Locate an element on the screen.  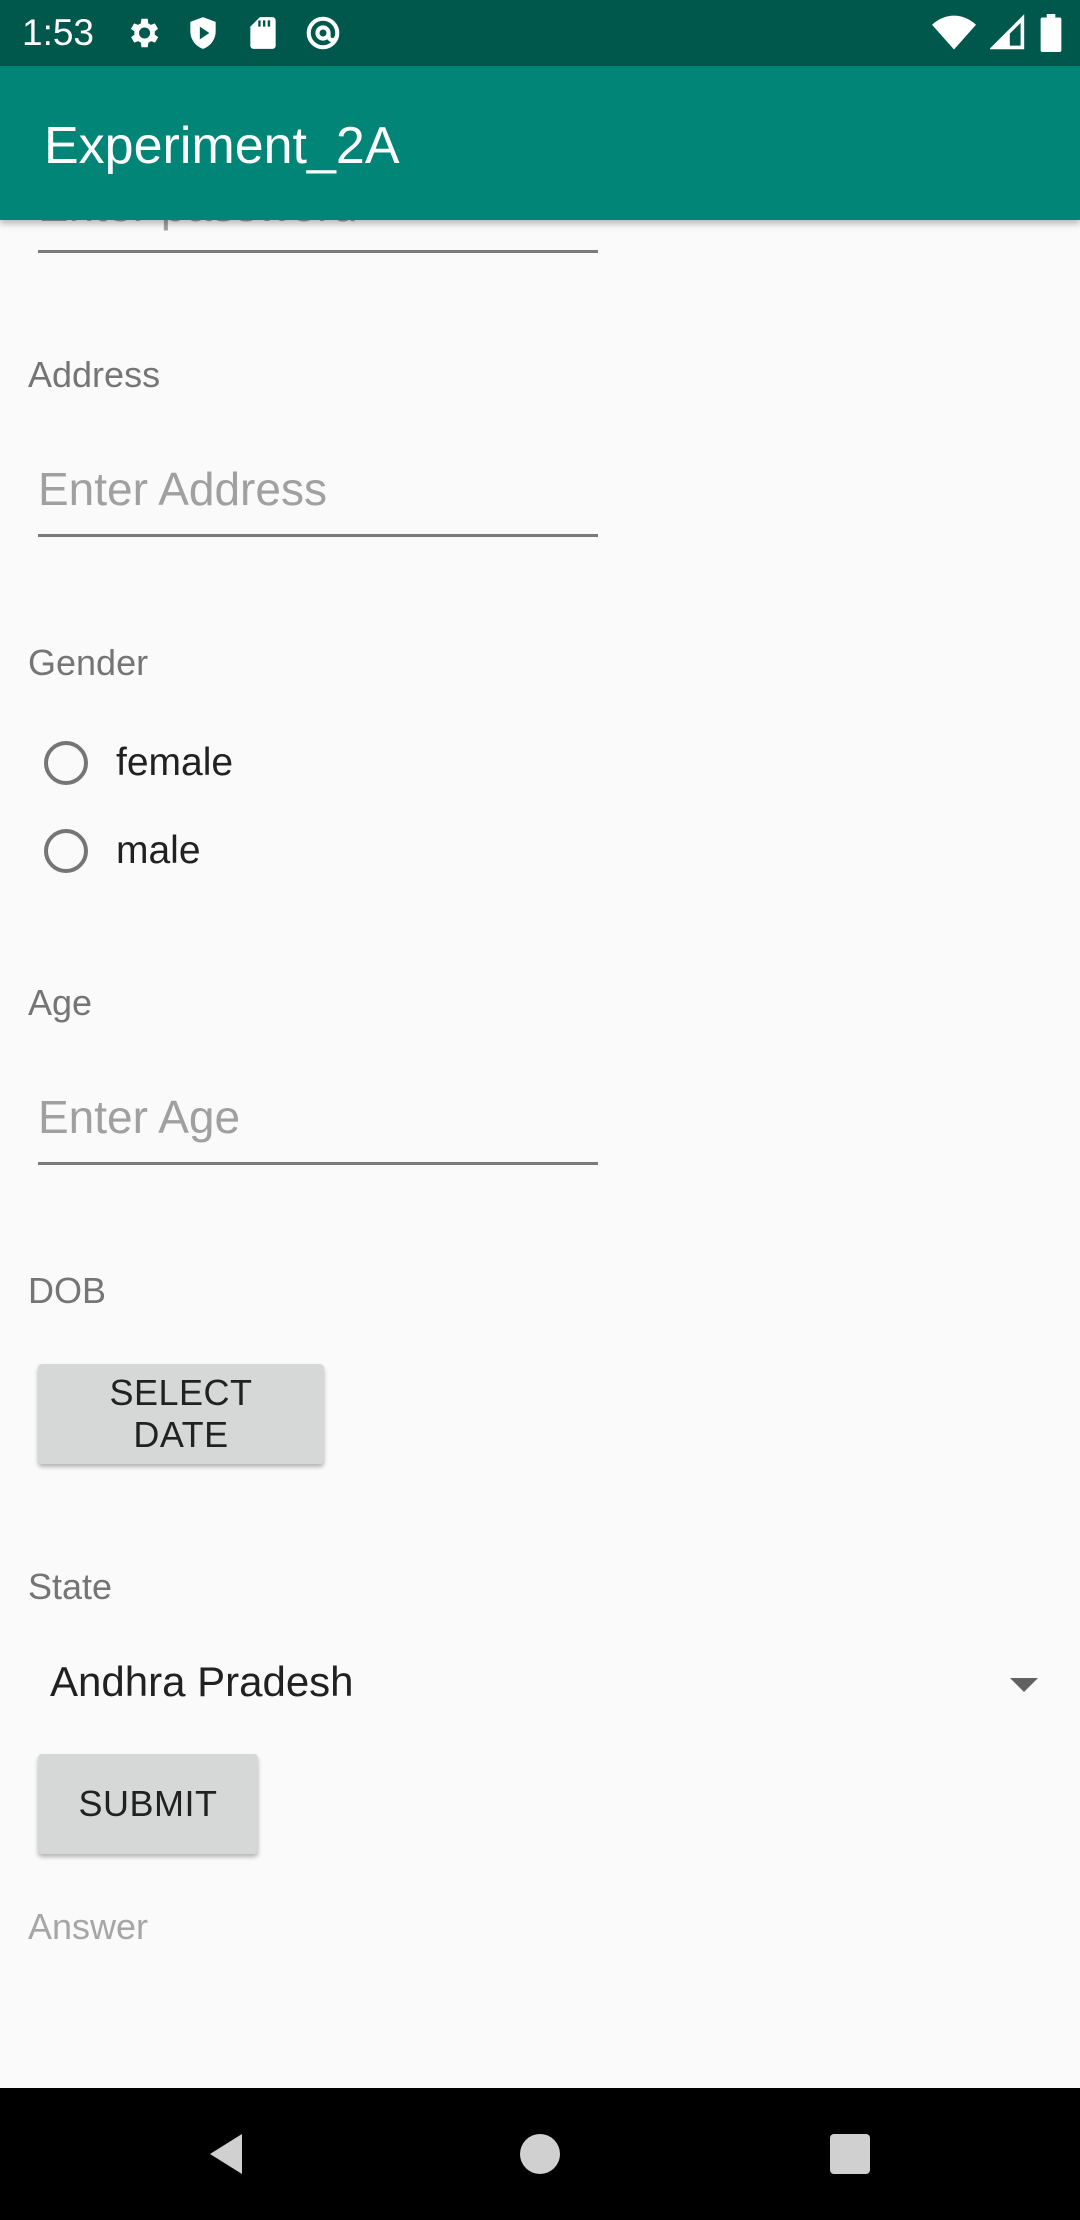
radio-male: male is located at coordinates (122, 851).